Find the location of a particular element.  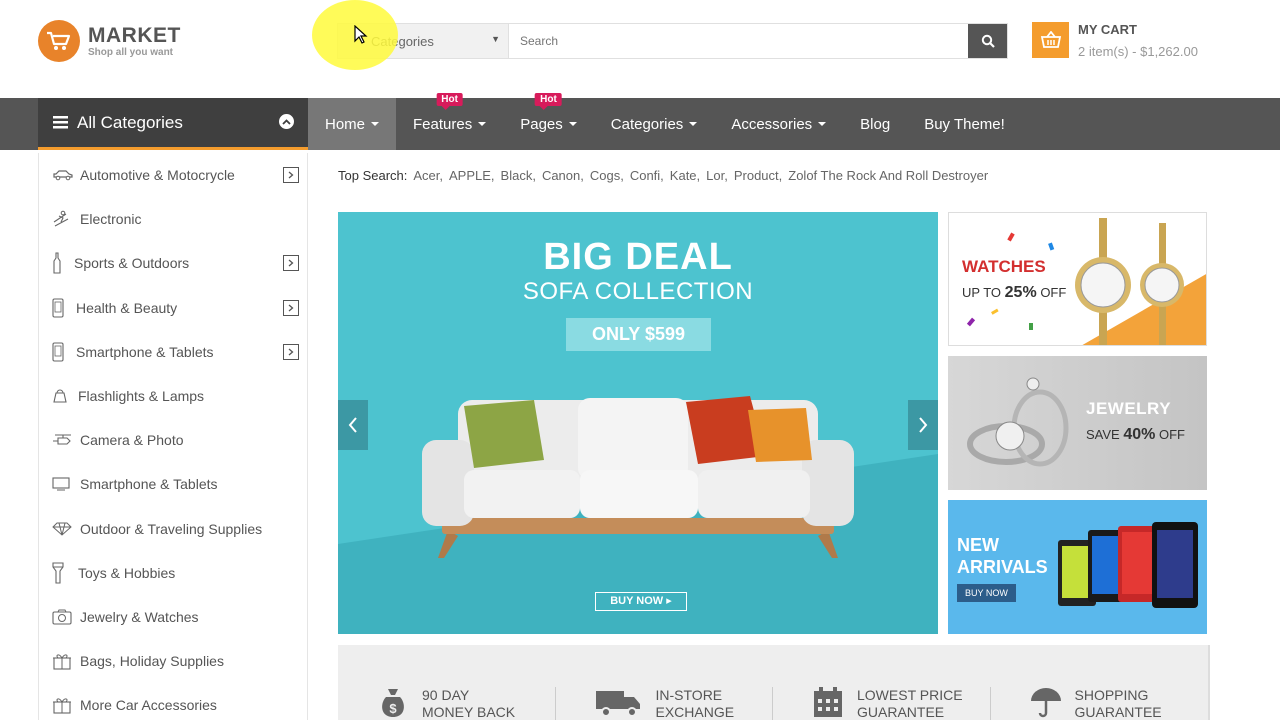

new-arrivals-title: NEW ARRIVALS is located at coordinates (1002, 556).